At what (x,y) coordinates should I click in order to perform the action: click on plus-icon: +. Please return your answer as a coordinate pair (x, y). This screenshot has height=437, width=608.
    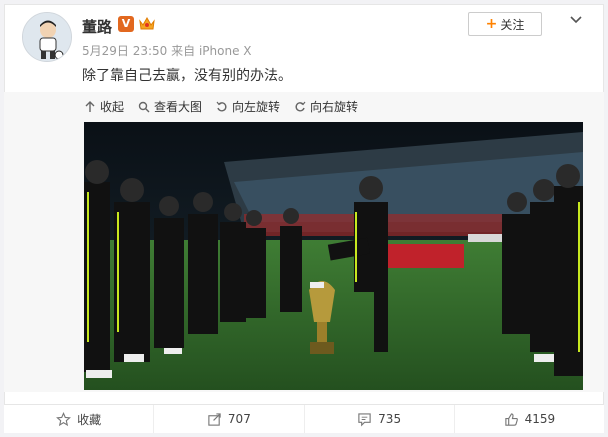
    Looking at the image, I should click on (491, 24).